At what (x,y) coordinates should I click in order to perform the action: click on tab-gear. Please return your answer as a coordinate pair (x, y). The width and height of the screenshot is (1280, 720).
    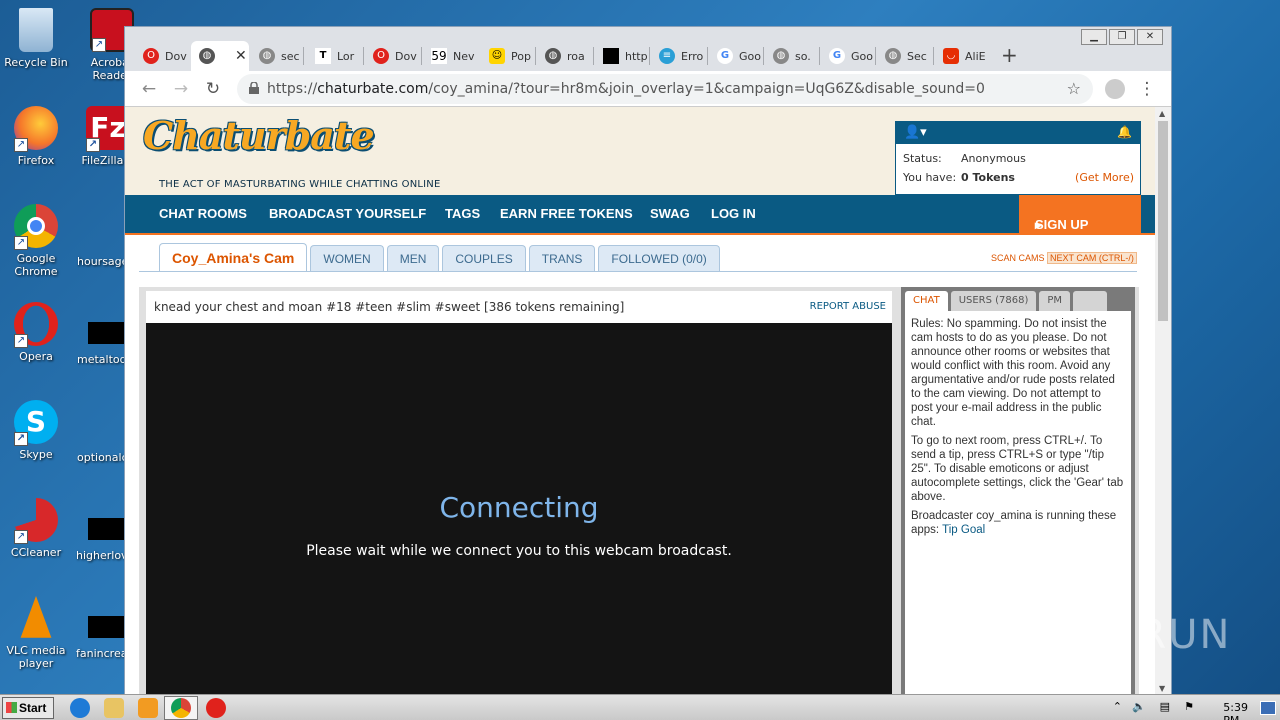
    Looking at the image, I should click on (1090, 301).